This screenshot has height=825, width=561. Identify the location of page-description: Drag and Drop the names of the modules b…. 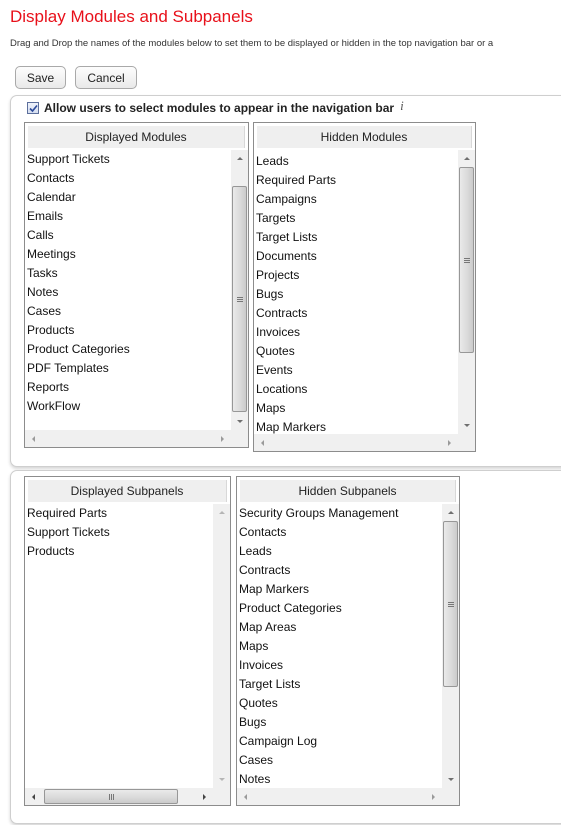
(252, 43).